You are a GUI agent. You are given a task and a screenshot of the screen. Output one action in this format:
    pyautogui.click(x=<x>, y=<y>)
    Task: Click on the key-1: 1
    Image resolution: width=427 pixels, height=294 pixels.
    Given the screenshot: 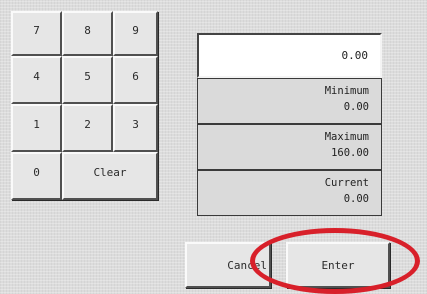 What is the action you would take?
    pyautogui.click(x=36, y=128)
    